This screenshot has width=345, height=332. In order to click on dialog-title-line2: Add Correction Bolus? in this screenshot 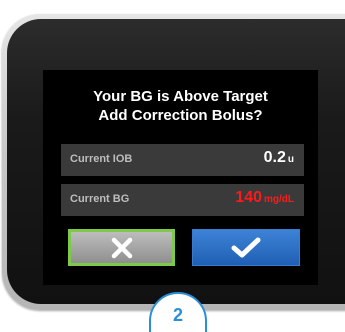, I will do `click(180, 115)`.